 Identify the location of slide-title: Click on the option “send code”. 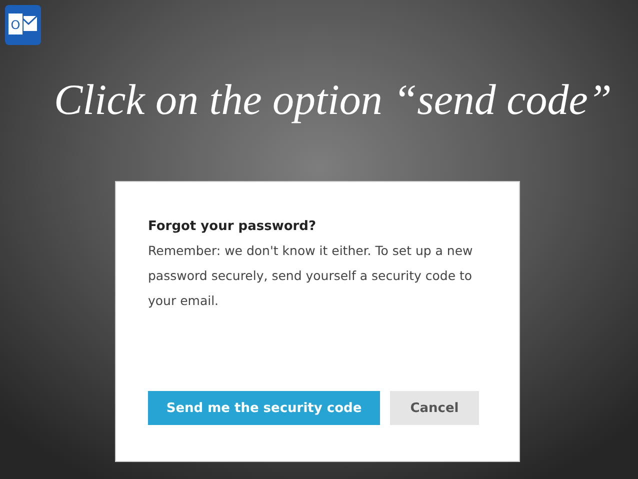
(333, 101).